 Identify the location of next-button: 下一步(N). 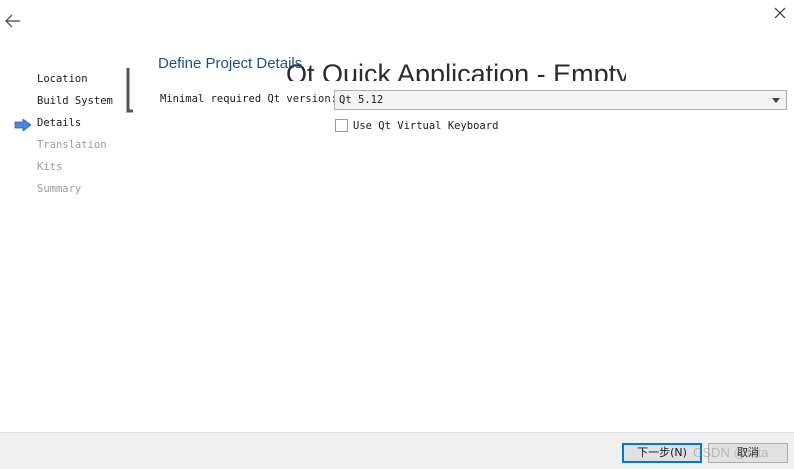
(662, 453).